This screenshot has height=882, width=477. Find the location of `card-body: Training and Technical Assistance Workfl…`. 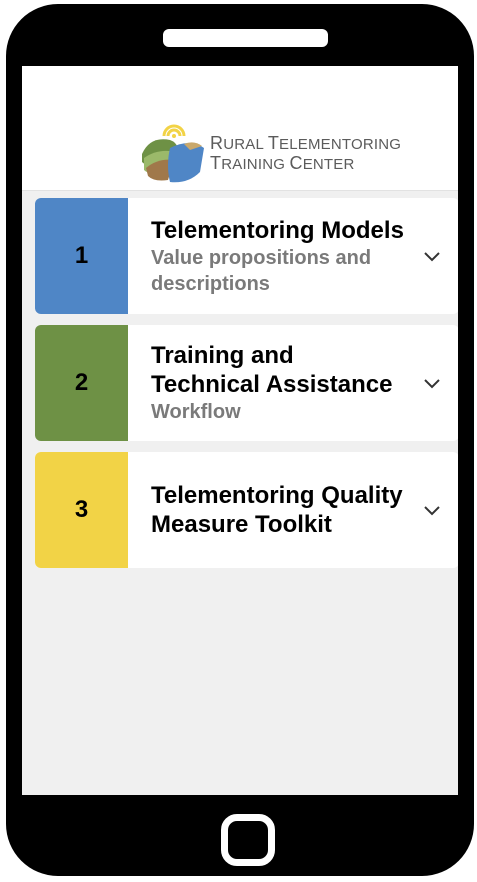

card-body: Training and Technical Assistance Workfl… is located at coordinates (266, 383).